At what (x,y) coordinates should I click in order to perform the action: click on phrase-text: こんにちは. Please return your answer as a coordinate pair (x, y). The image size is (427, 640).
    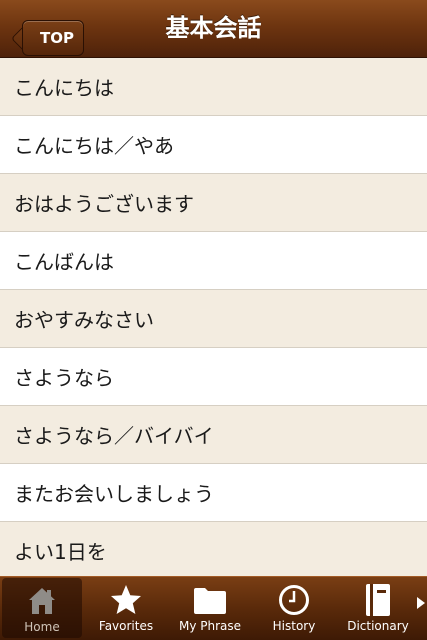
    Looking at the image, I should click on (64, 88).